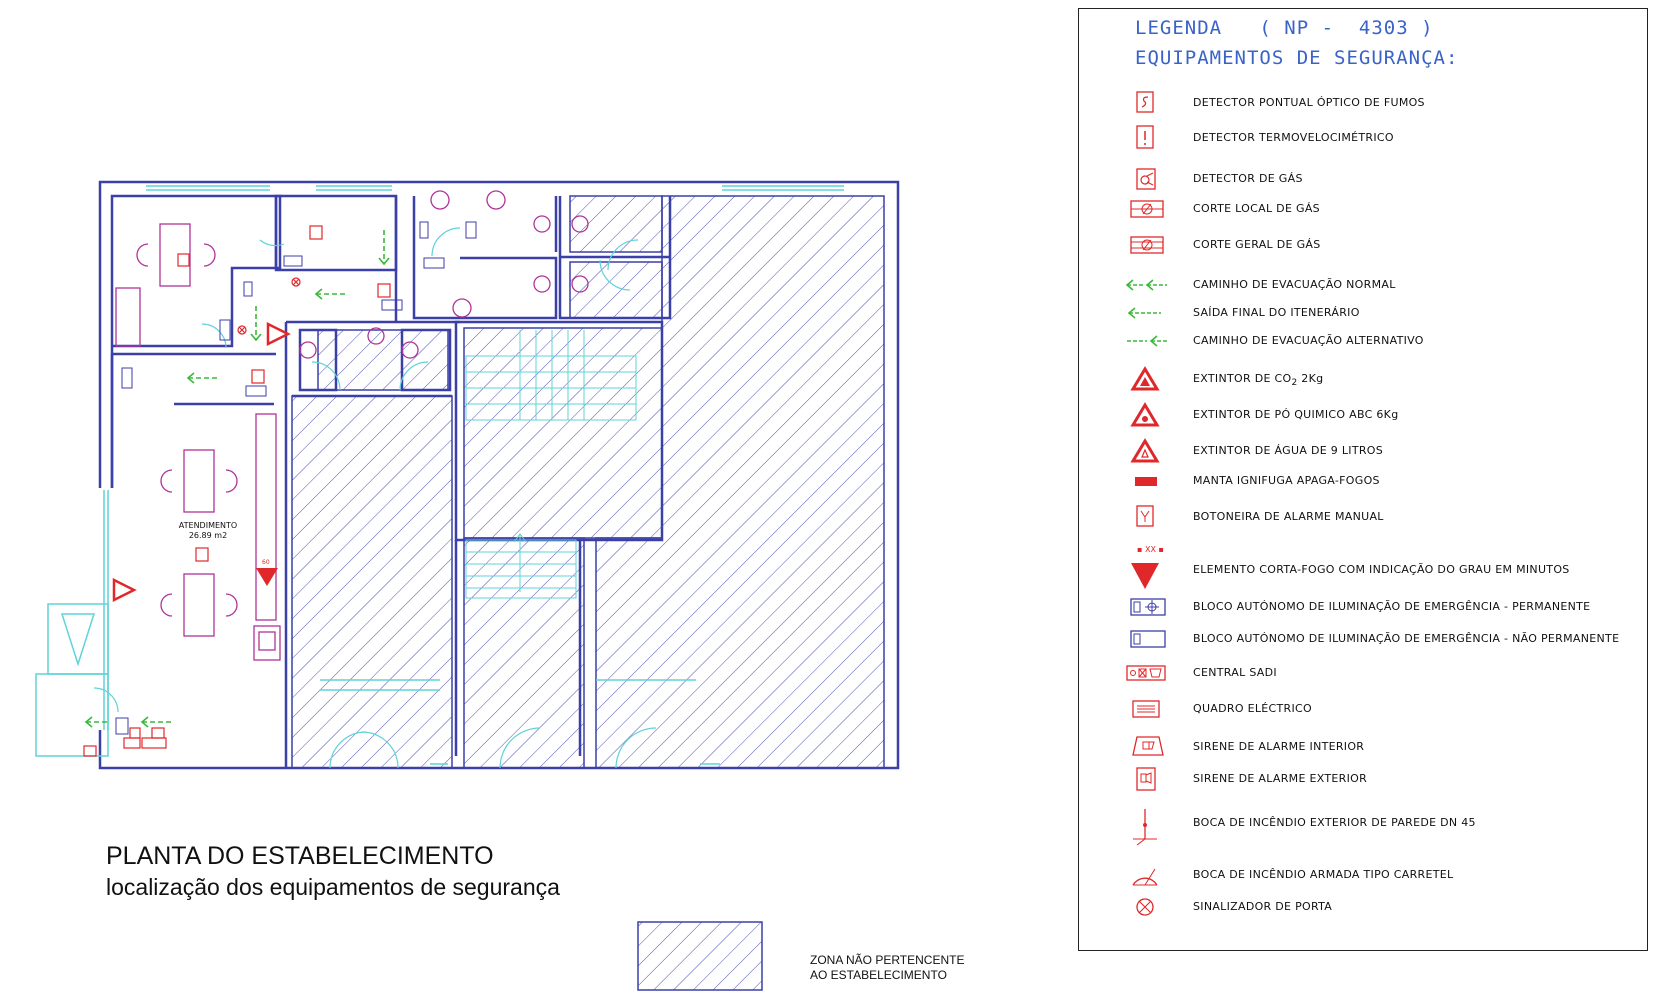  I want to click on legend-item: DETECTOR TERMOVELOCIMÉTRICO, so click(1364, 138).